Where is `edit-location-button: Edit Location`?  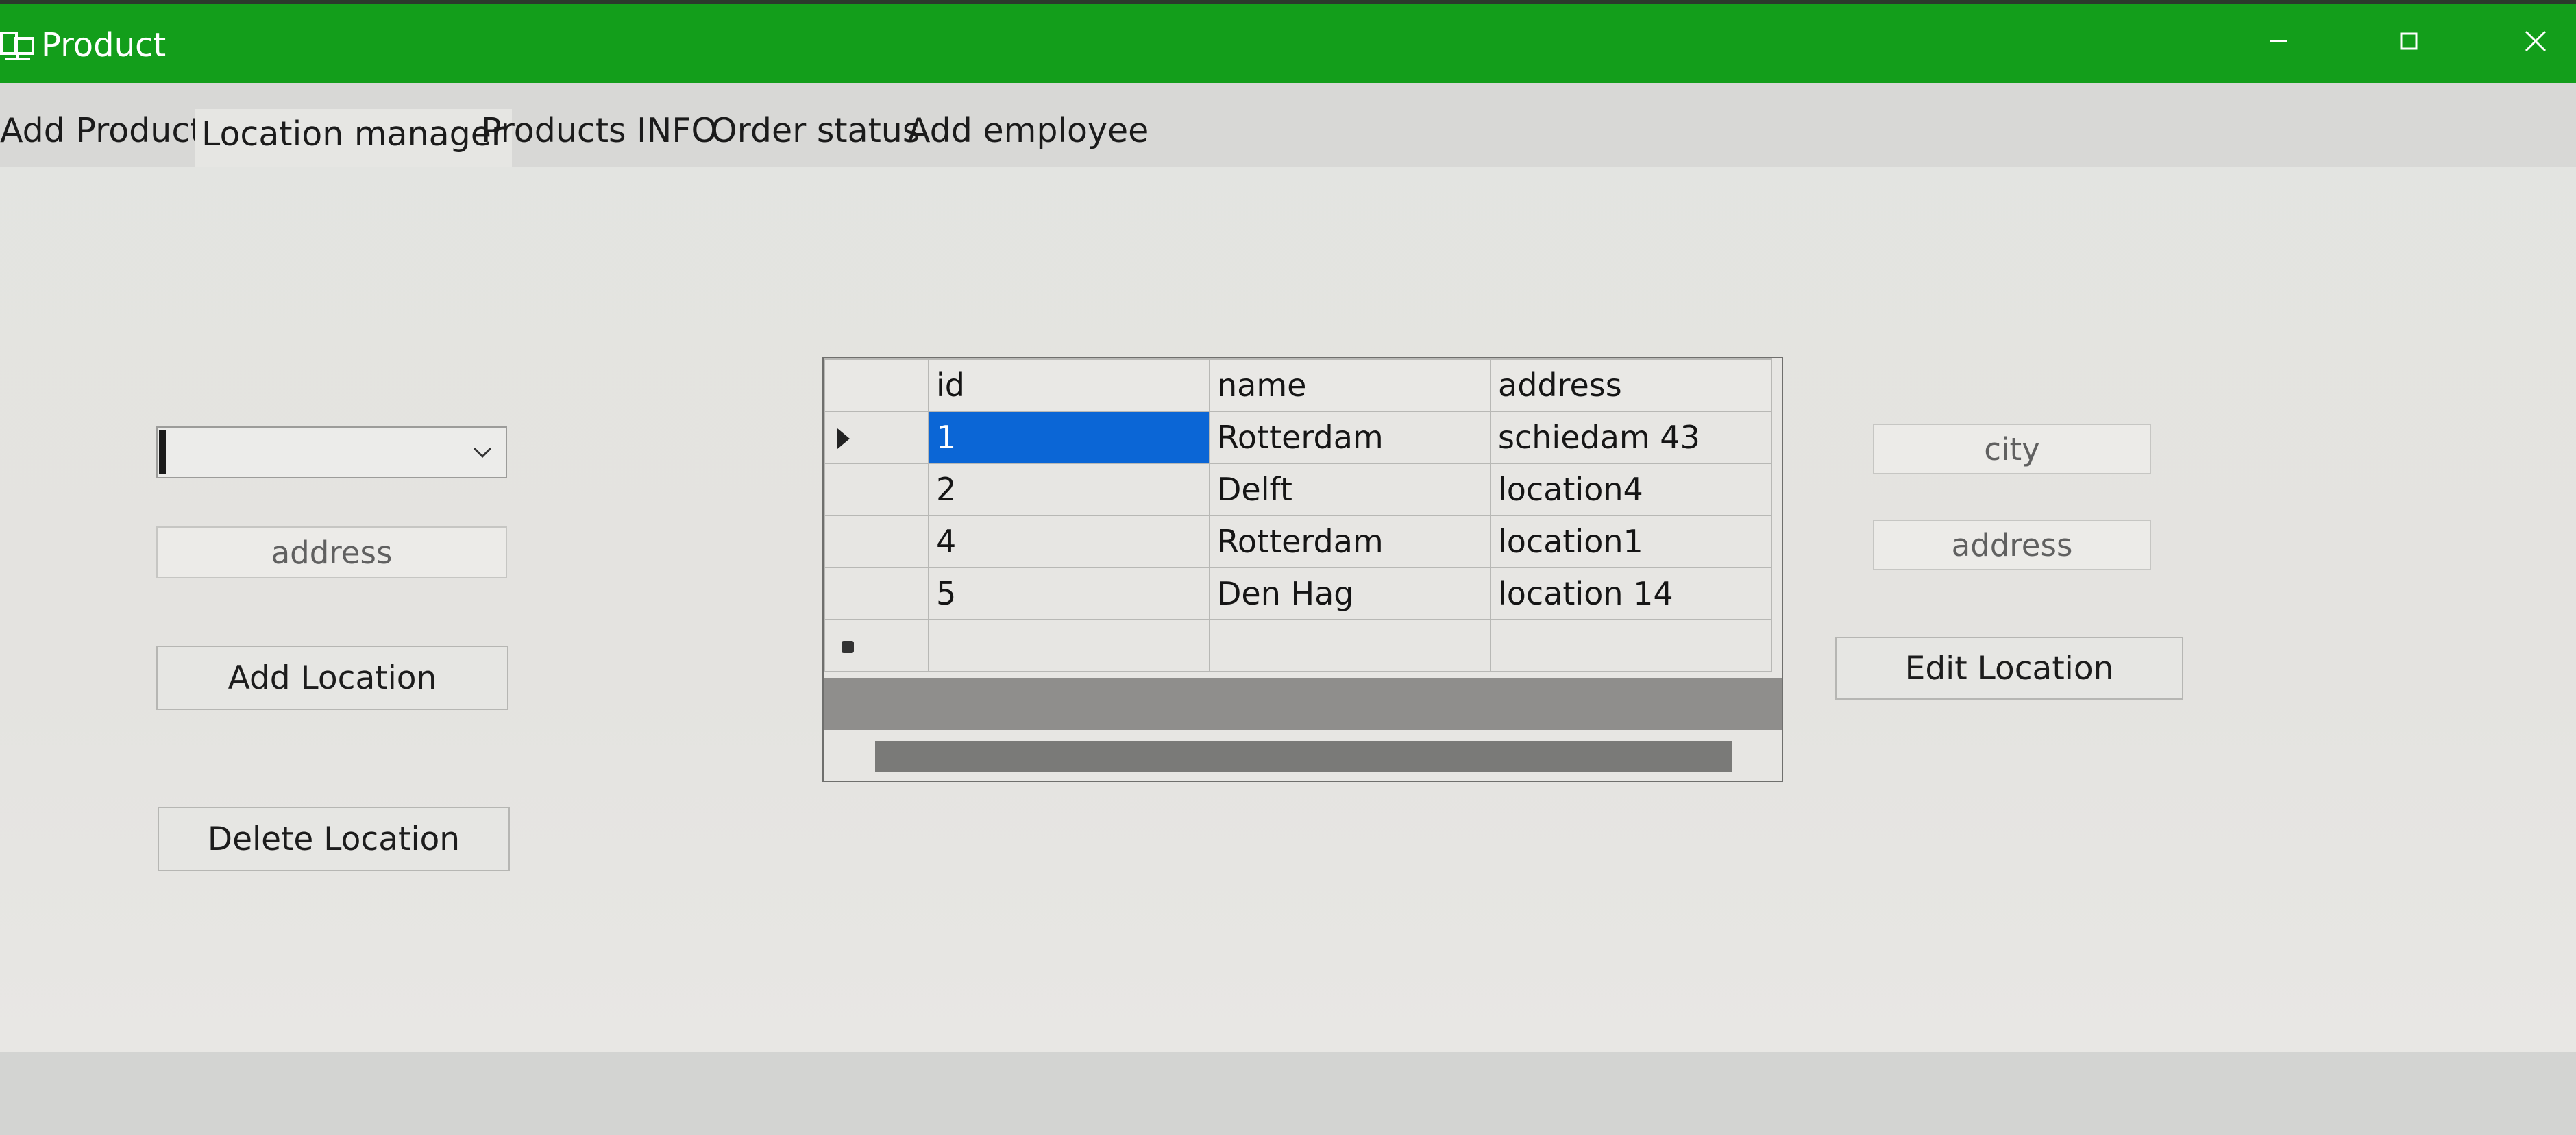 edit-location-button: Edit Location is located at coordinates (2009, 669).